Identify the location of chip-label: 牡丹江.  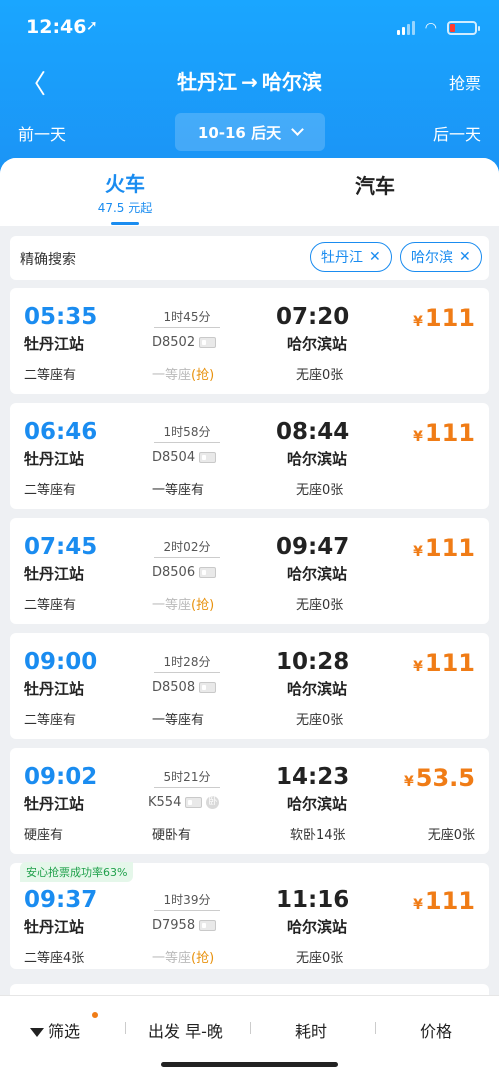
(342, 258).